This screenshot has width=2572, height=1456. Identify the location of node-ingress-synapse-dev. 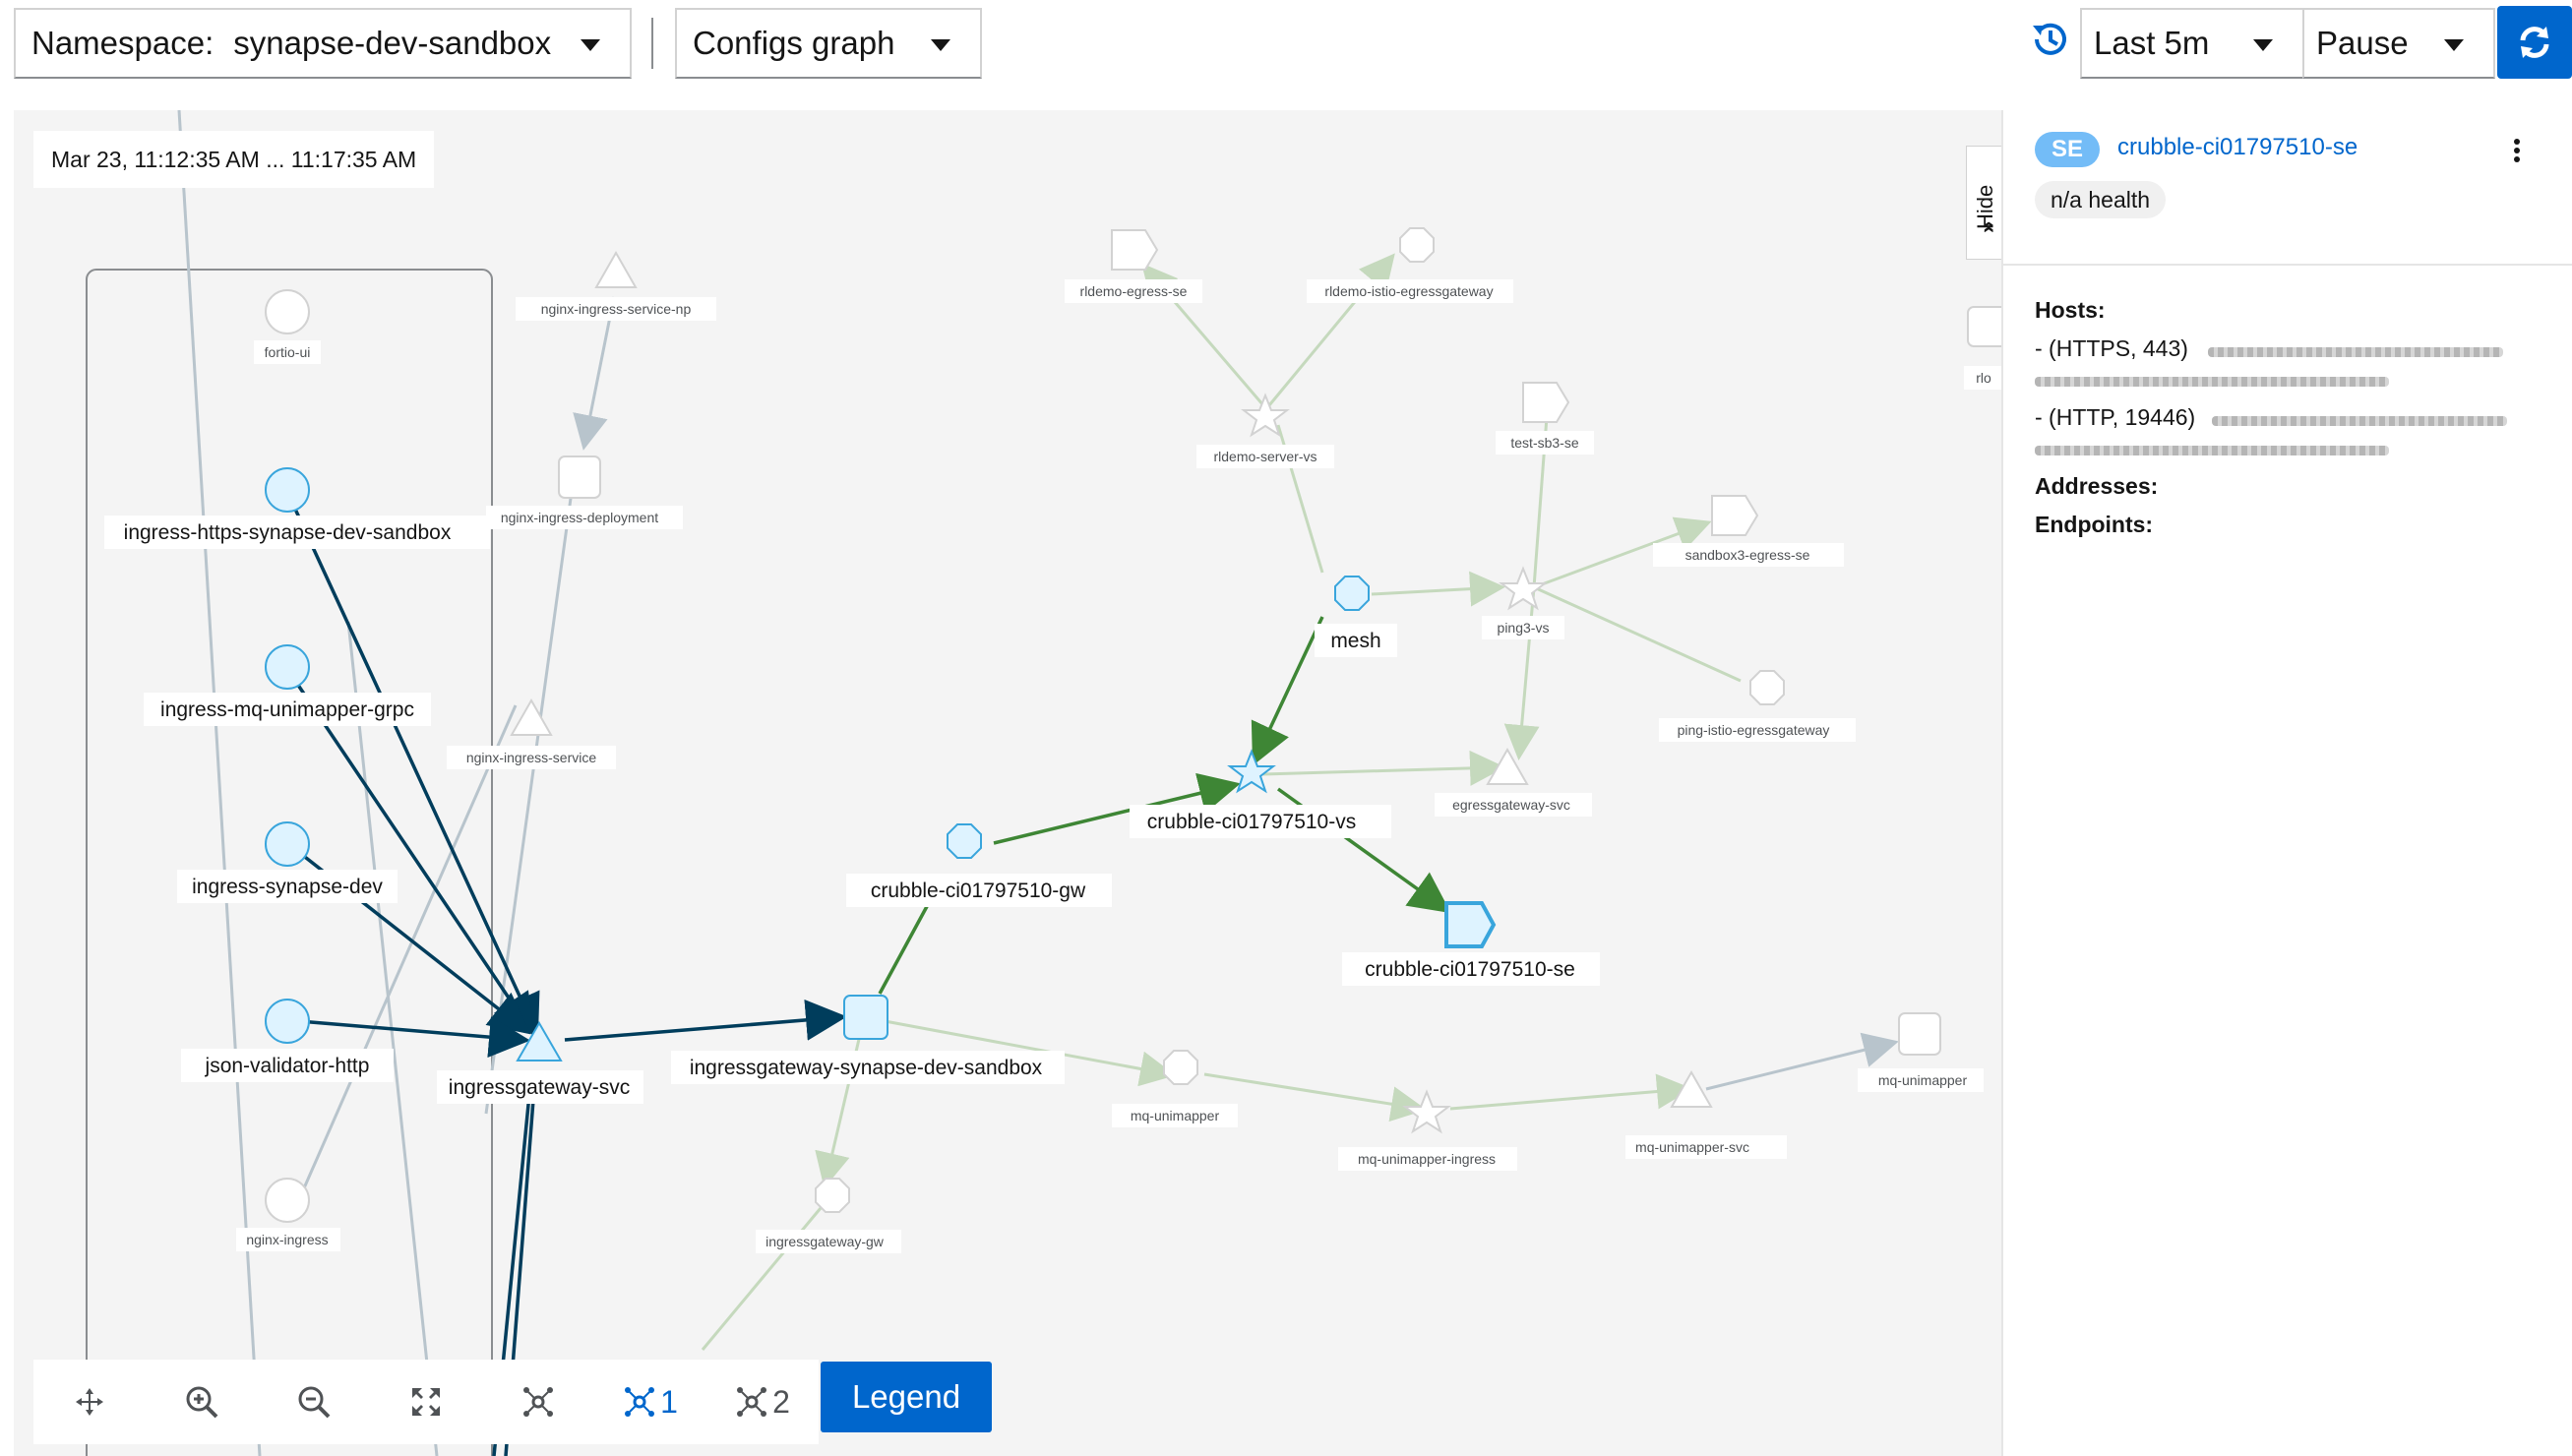
(288, 844).